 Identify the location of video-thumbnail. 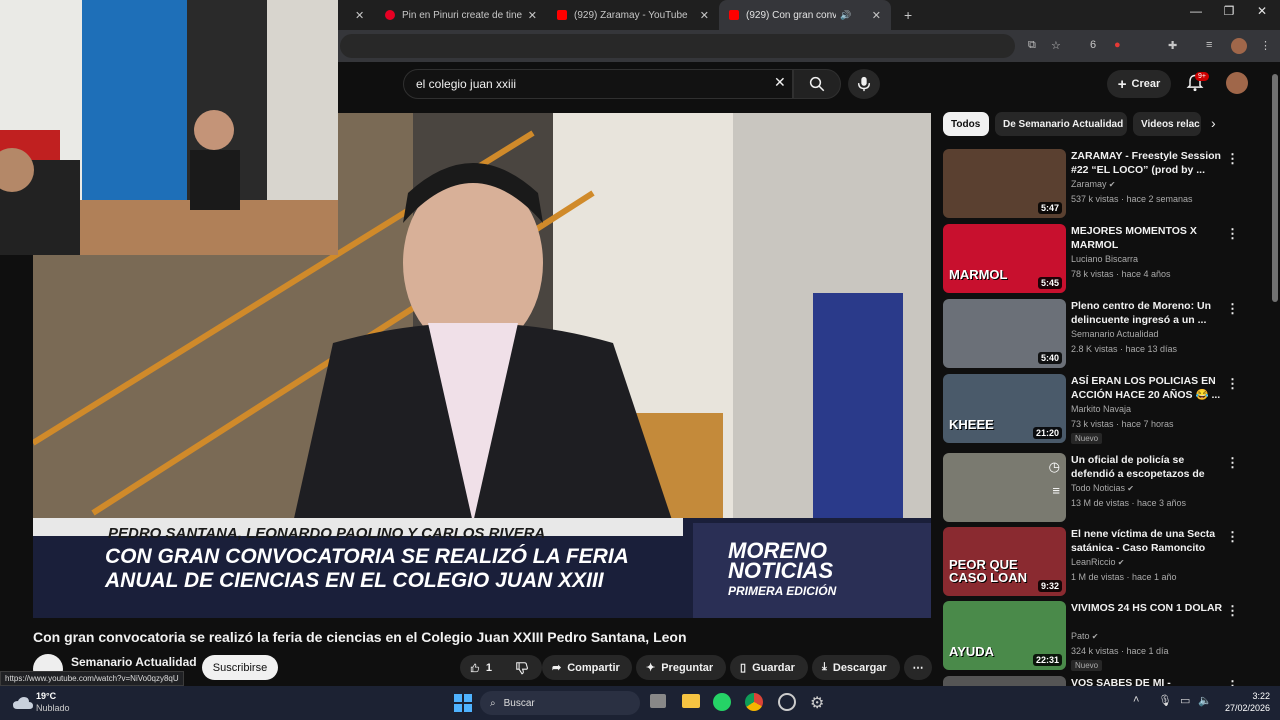
(1004, 681).